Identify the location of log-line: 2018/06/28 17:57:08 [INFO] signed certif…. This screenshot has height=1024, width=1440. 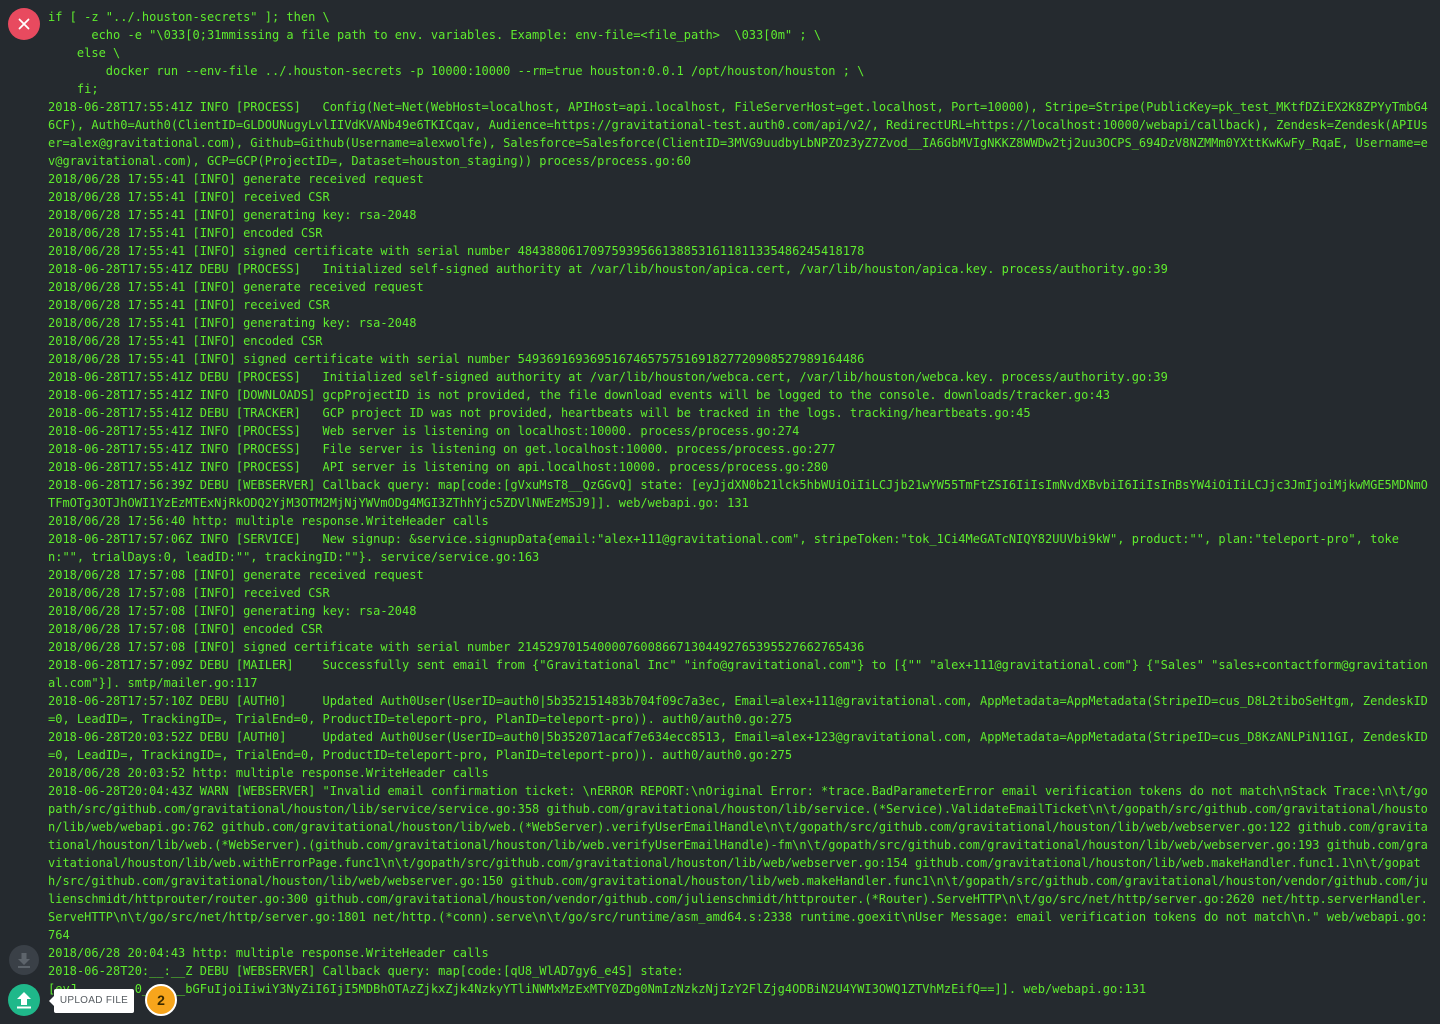
(456, 647).